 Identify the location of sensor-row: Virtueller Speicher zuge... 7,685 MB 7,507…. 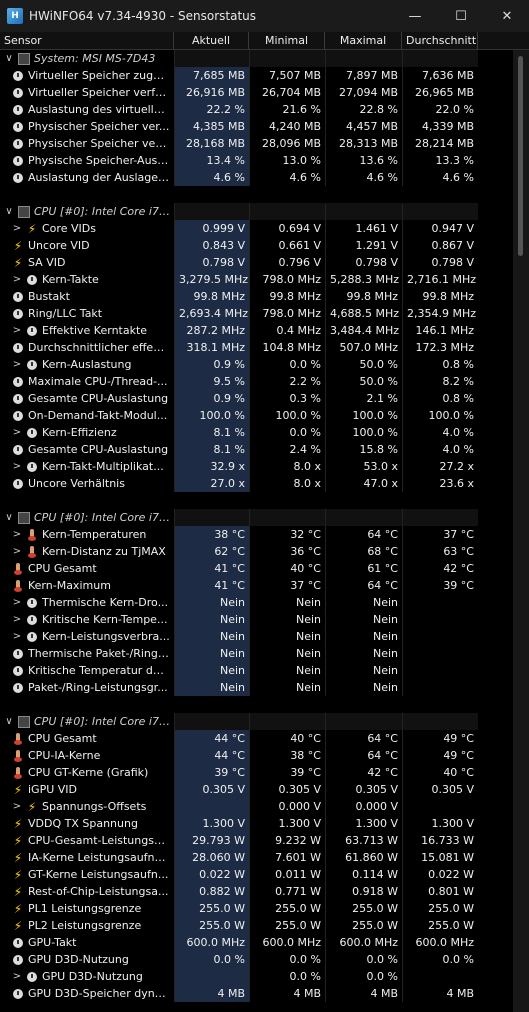
(256, 75).